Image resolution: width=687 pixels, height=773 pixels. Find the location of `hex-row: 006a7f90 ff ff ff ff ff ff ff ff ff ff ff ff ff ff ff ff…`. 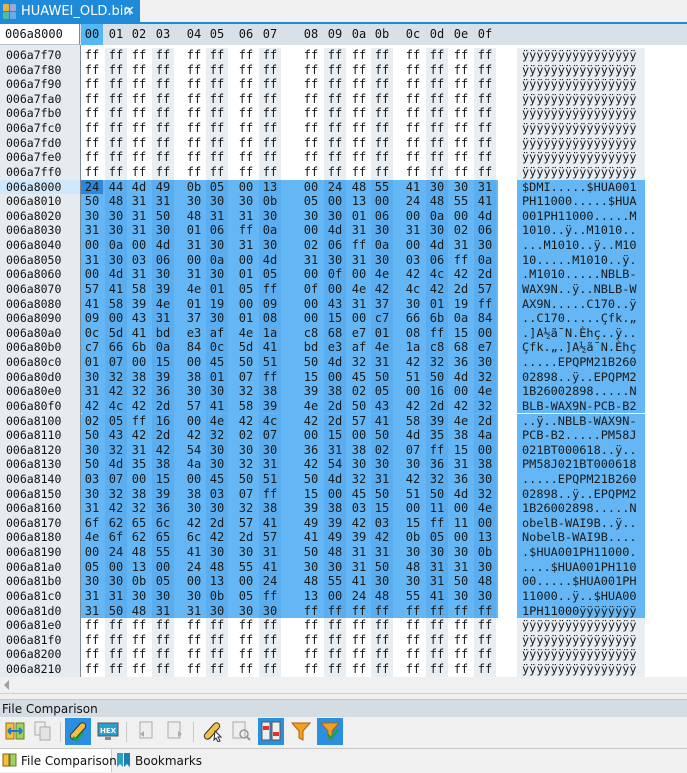

hex-row: 006a7f90 ff ff ff ff ff ff ff ff ff ff ff ff ff ff ff ff… is located at coordinates (343, 84).